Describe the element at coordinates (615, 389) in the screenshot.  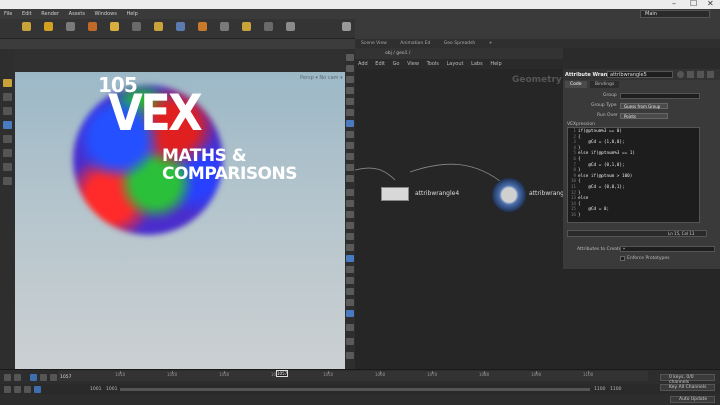
I see `range-end-field-2: 1100` at that location.